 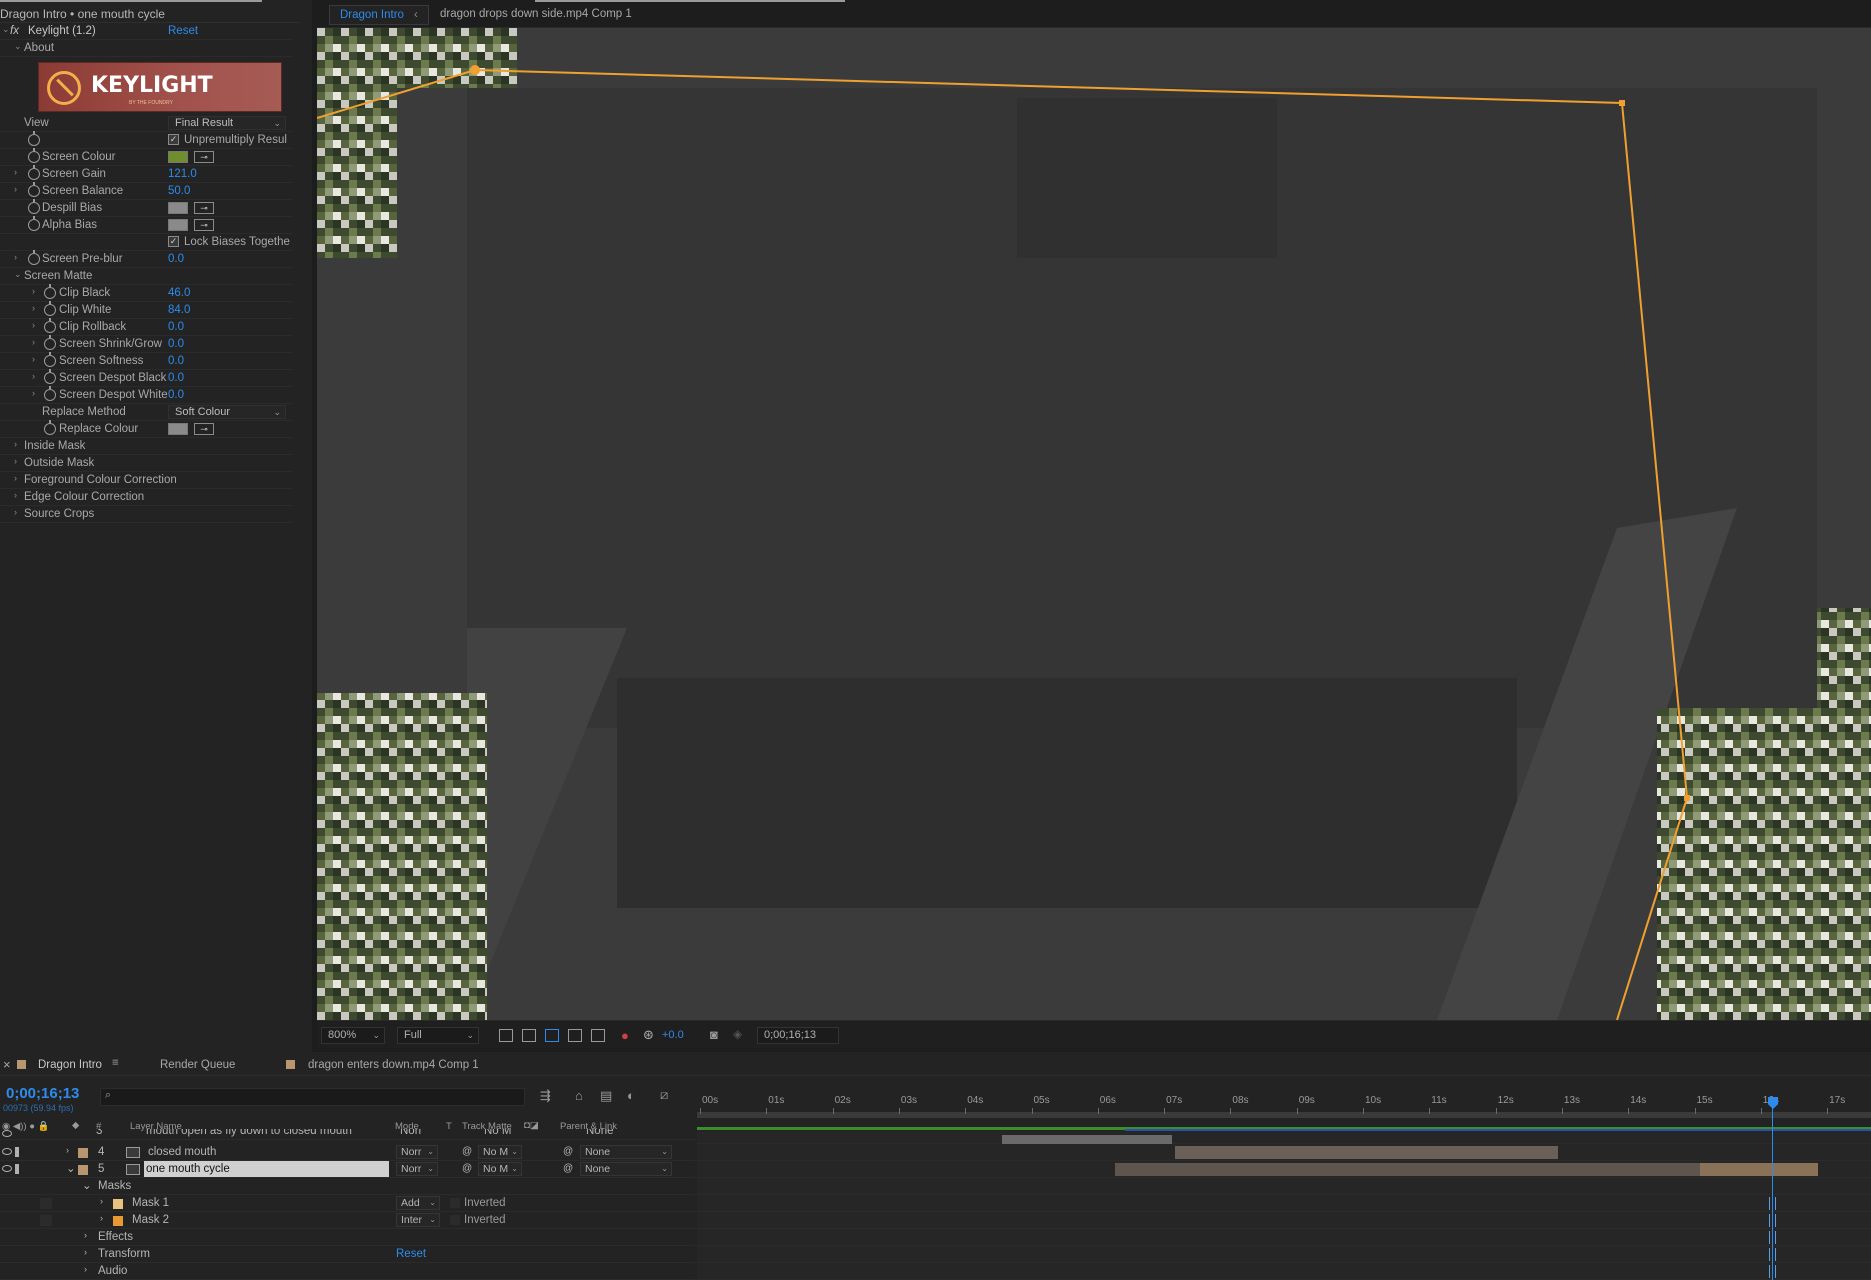 I want to click on parent-dropdown: None ⌄, so click(x=626, y=1169).